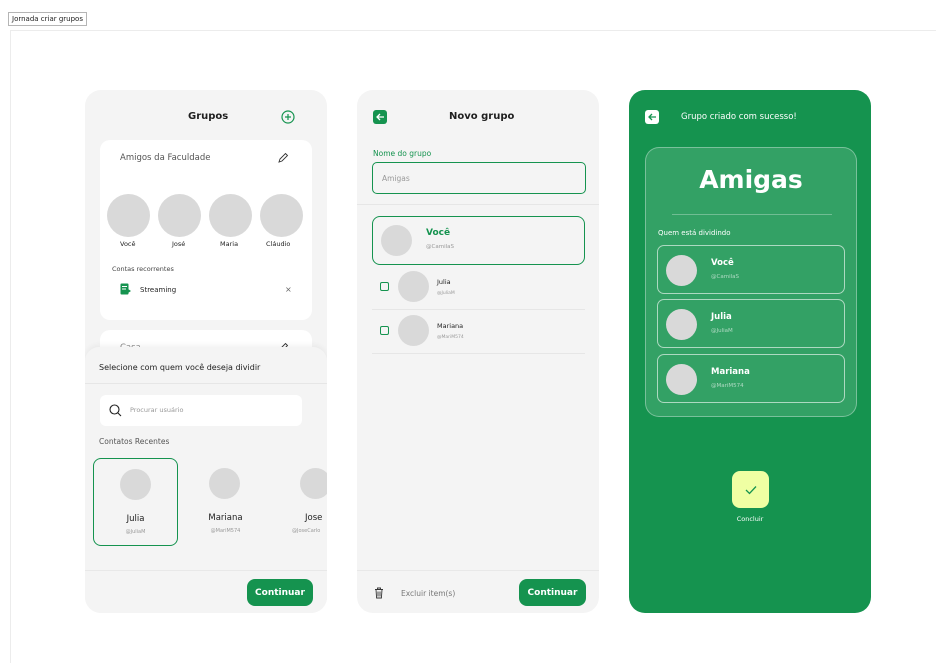 The height and width of the screenshot is (663, 936). Describe the element at coordinates (750, 519) in the screenshot. I see `conclude-label: Concluir` at that location.